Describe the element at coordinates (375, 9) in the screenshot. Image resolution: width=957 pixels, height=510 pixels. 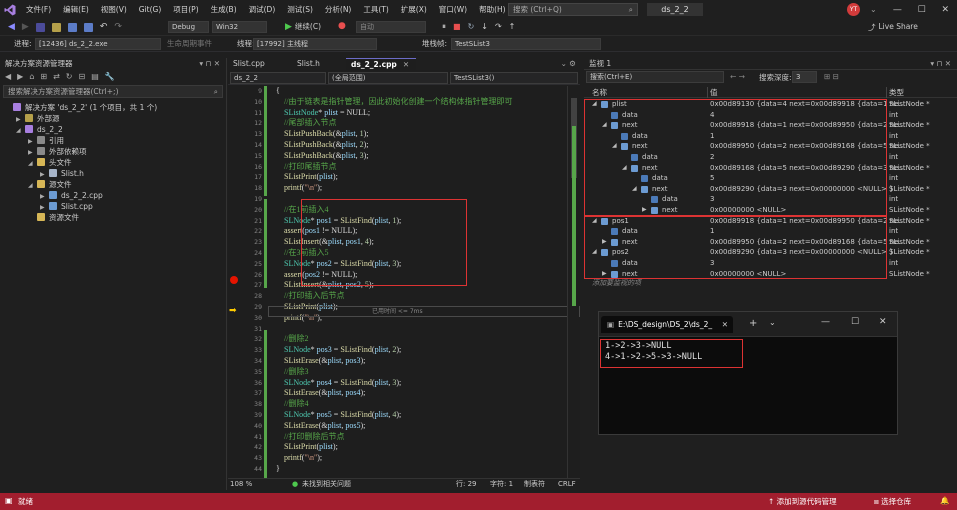
I see `menu-item: 工具(T)` at that location.